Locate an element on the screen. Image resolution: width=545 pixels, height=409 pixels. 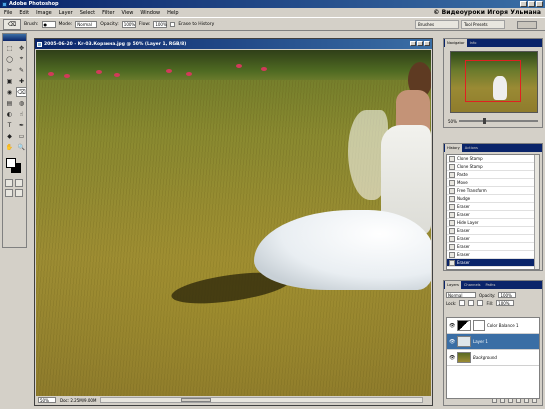
slice-tool-icon: ✎ is located at coordinates (21, 70).